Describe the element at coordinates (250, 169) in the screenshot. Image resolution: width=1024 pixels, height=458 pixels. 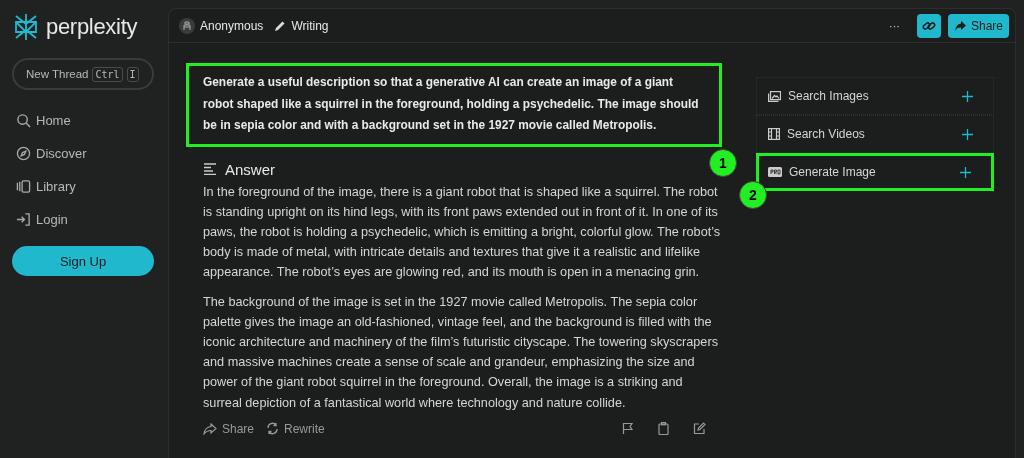
I see `answer-heading: Answer` at that location.